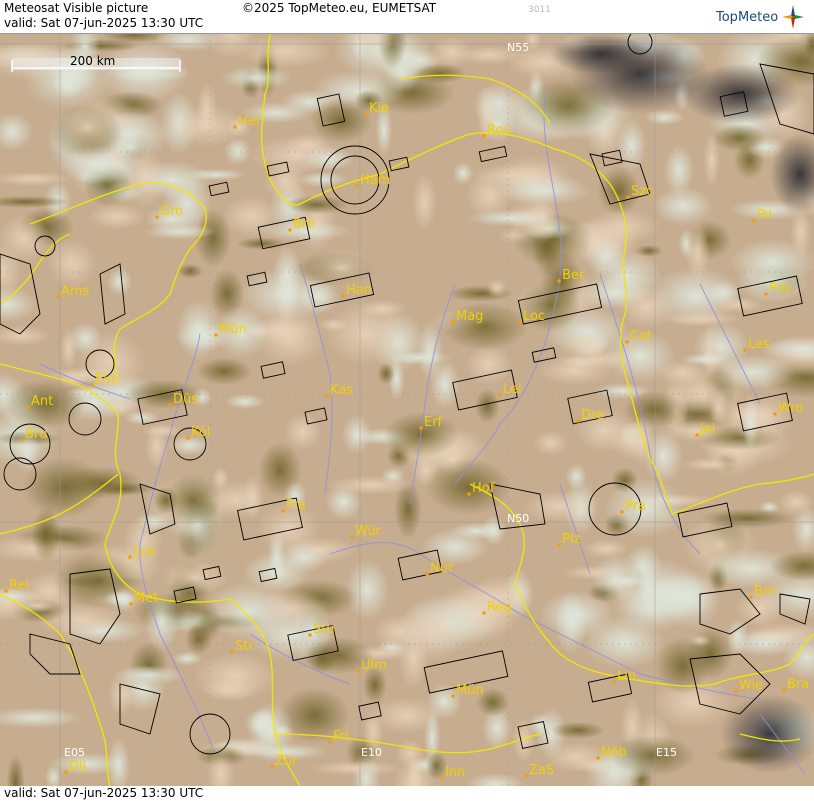 The width and height of the screenshot is (814, 801). What do you see at coordinates (341, 390) in the screenshot?
I see `city-label: Kas` at bounding box center [341, 390].